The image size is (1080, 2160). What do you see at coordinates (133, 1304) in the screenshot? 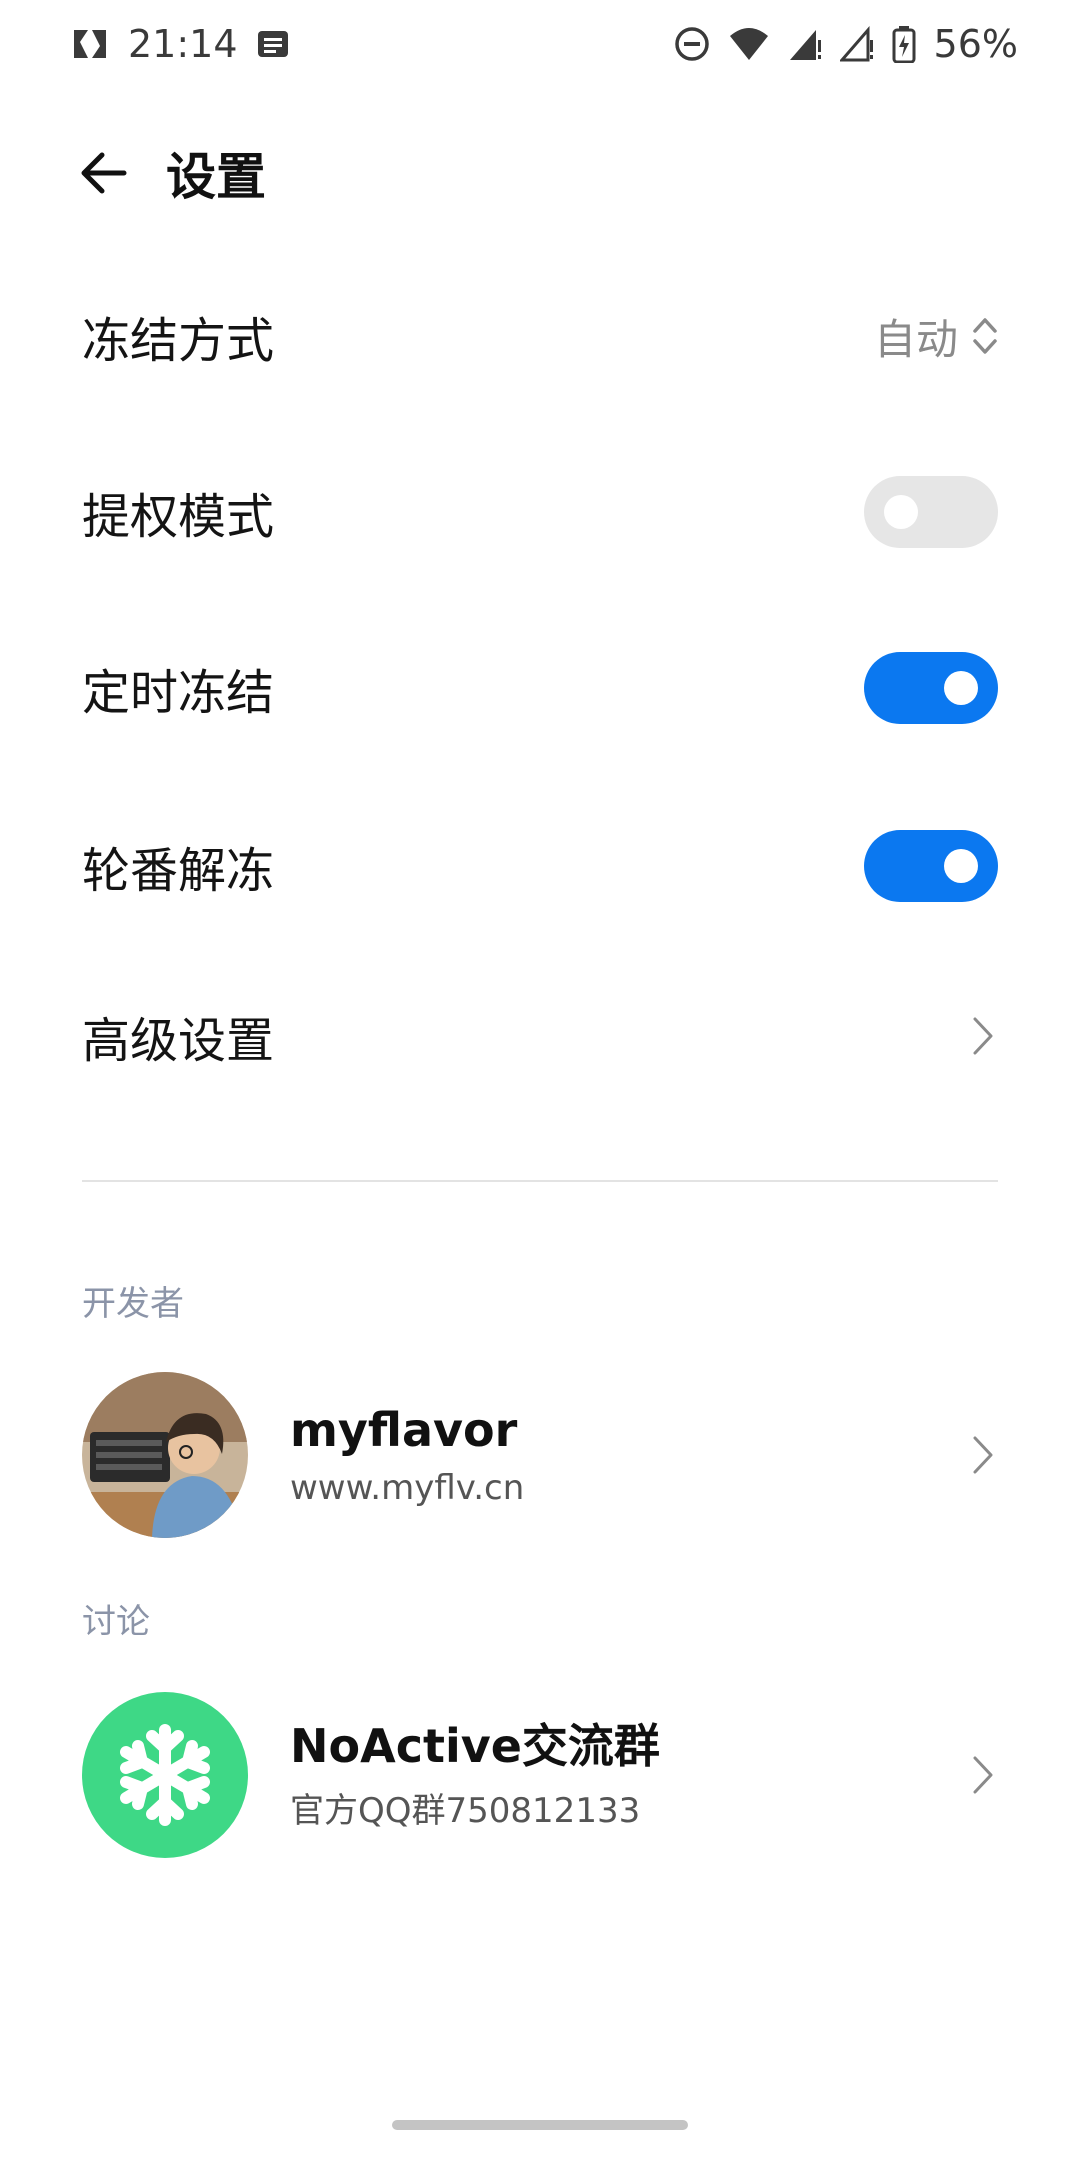
I see `developer-section-label: 开发者` at bounding box center [133, 1304].